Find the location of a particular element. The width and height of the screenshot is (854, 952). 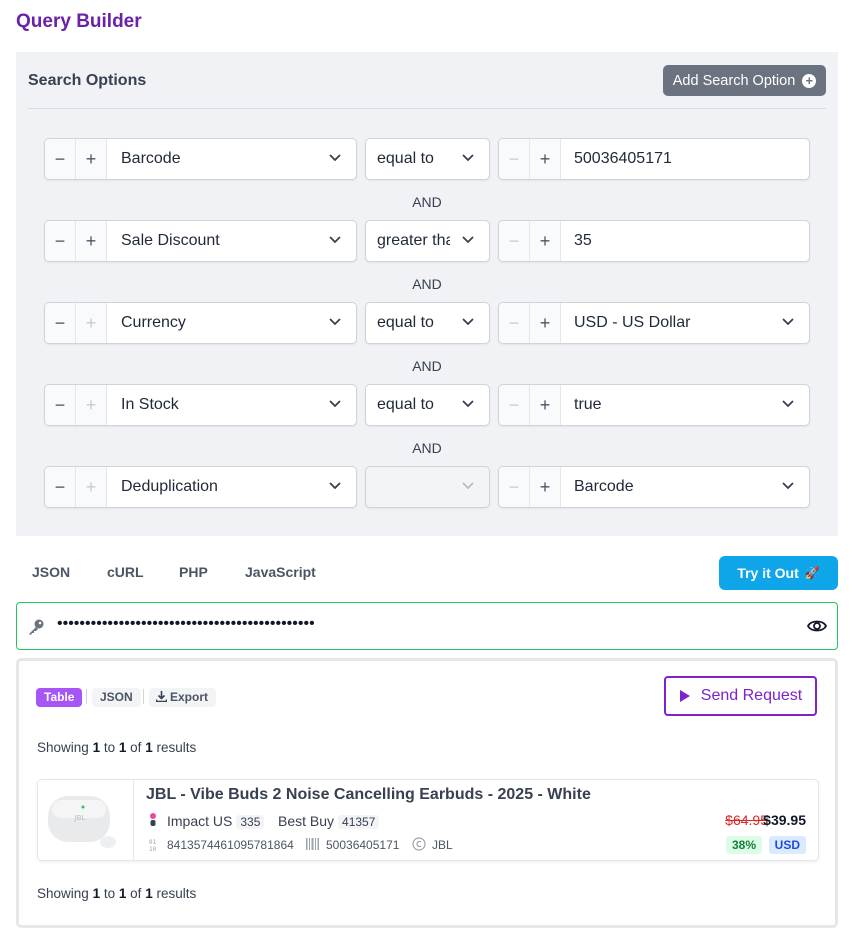

product-barcode: 50036405171 is located at coordinates (363, 845).